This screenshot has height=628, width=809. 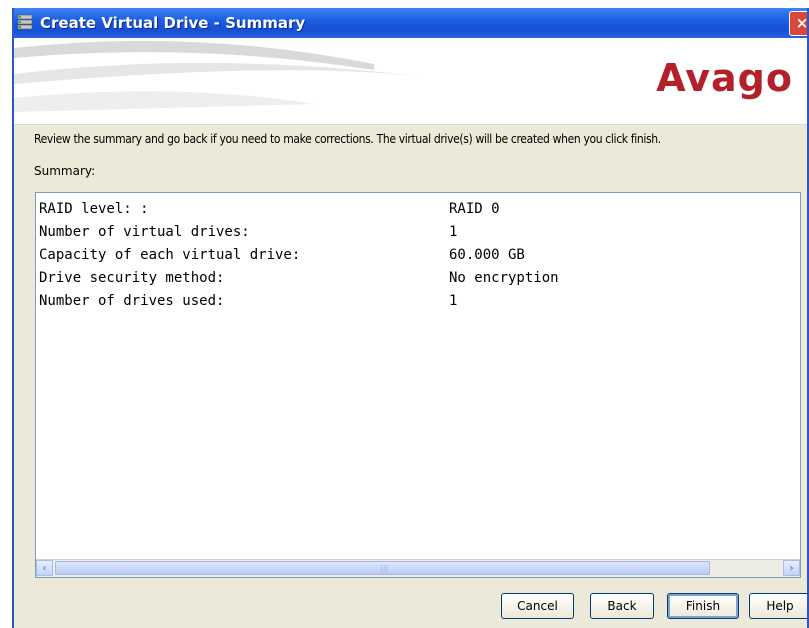 I want to click on window-title: Create Virtual Drive - Summary, so click(x=173, y=23).